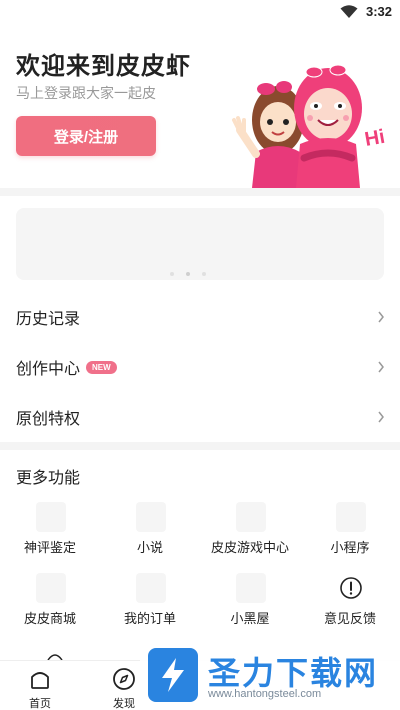  Describe the element at coordinates (48, 418) in the screenshot. I see `menu-item-label: 原创特权` at that location.